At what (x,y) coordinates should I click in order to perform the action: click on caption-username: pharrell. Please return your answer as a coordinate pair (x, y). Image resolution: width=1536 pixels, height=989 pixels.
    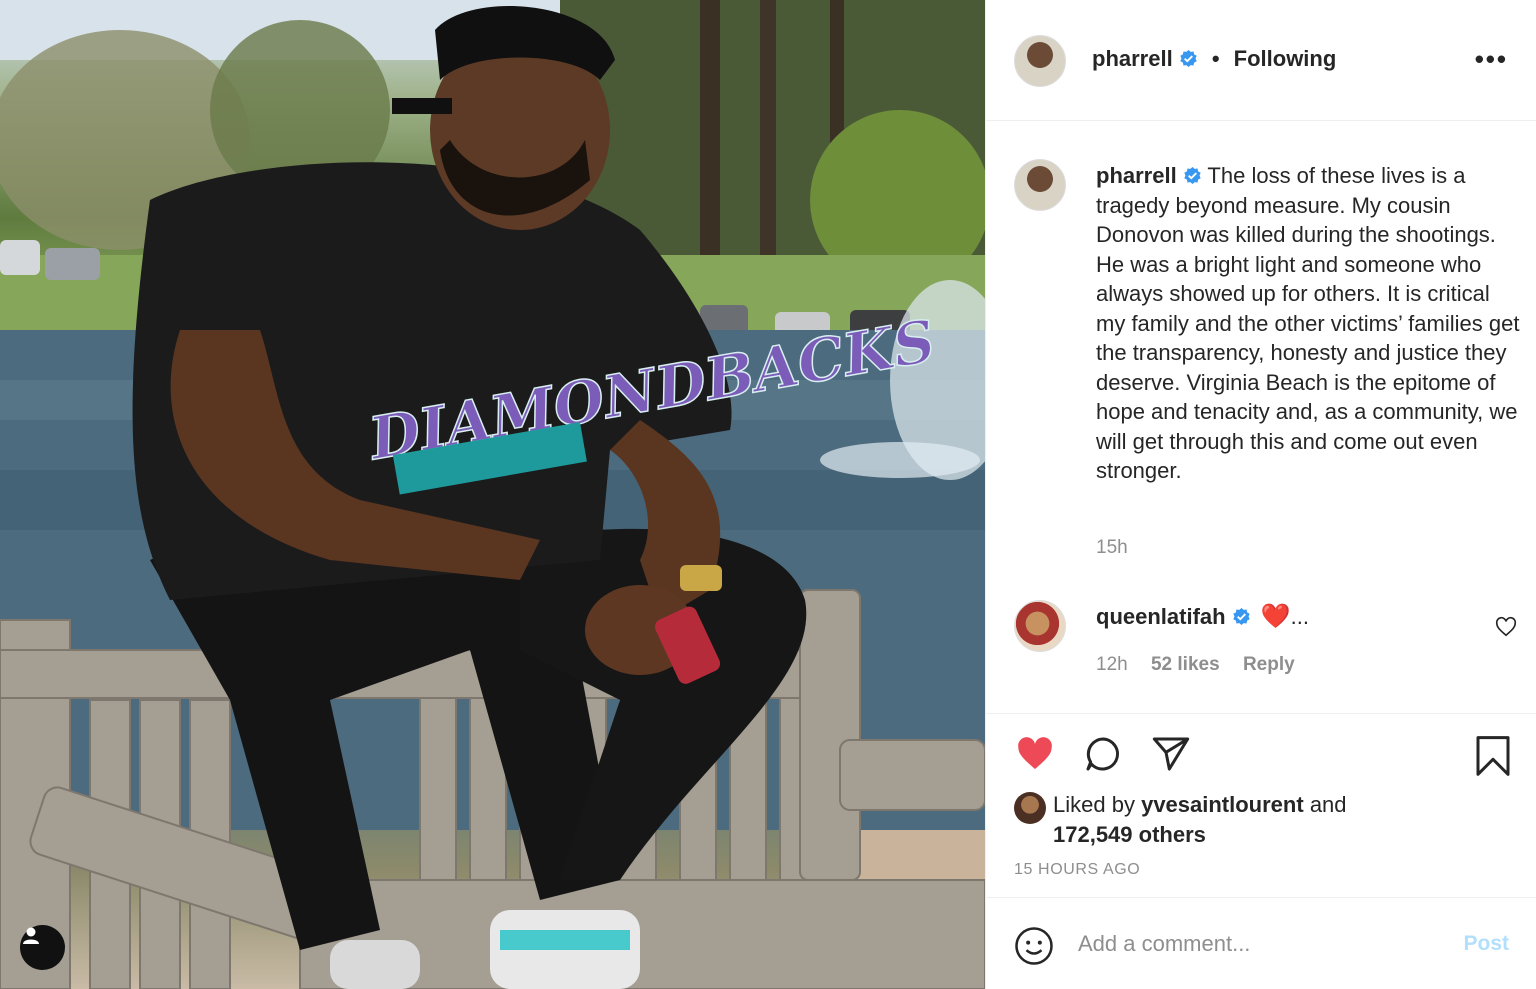
    Looking at the image, I should click on (1136, 175).